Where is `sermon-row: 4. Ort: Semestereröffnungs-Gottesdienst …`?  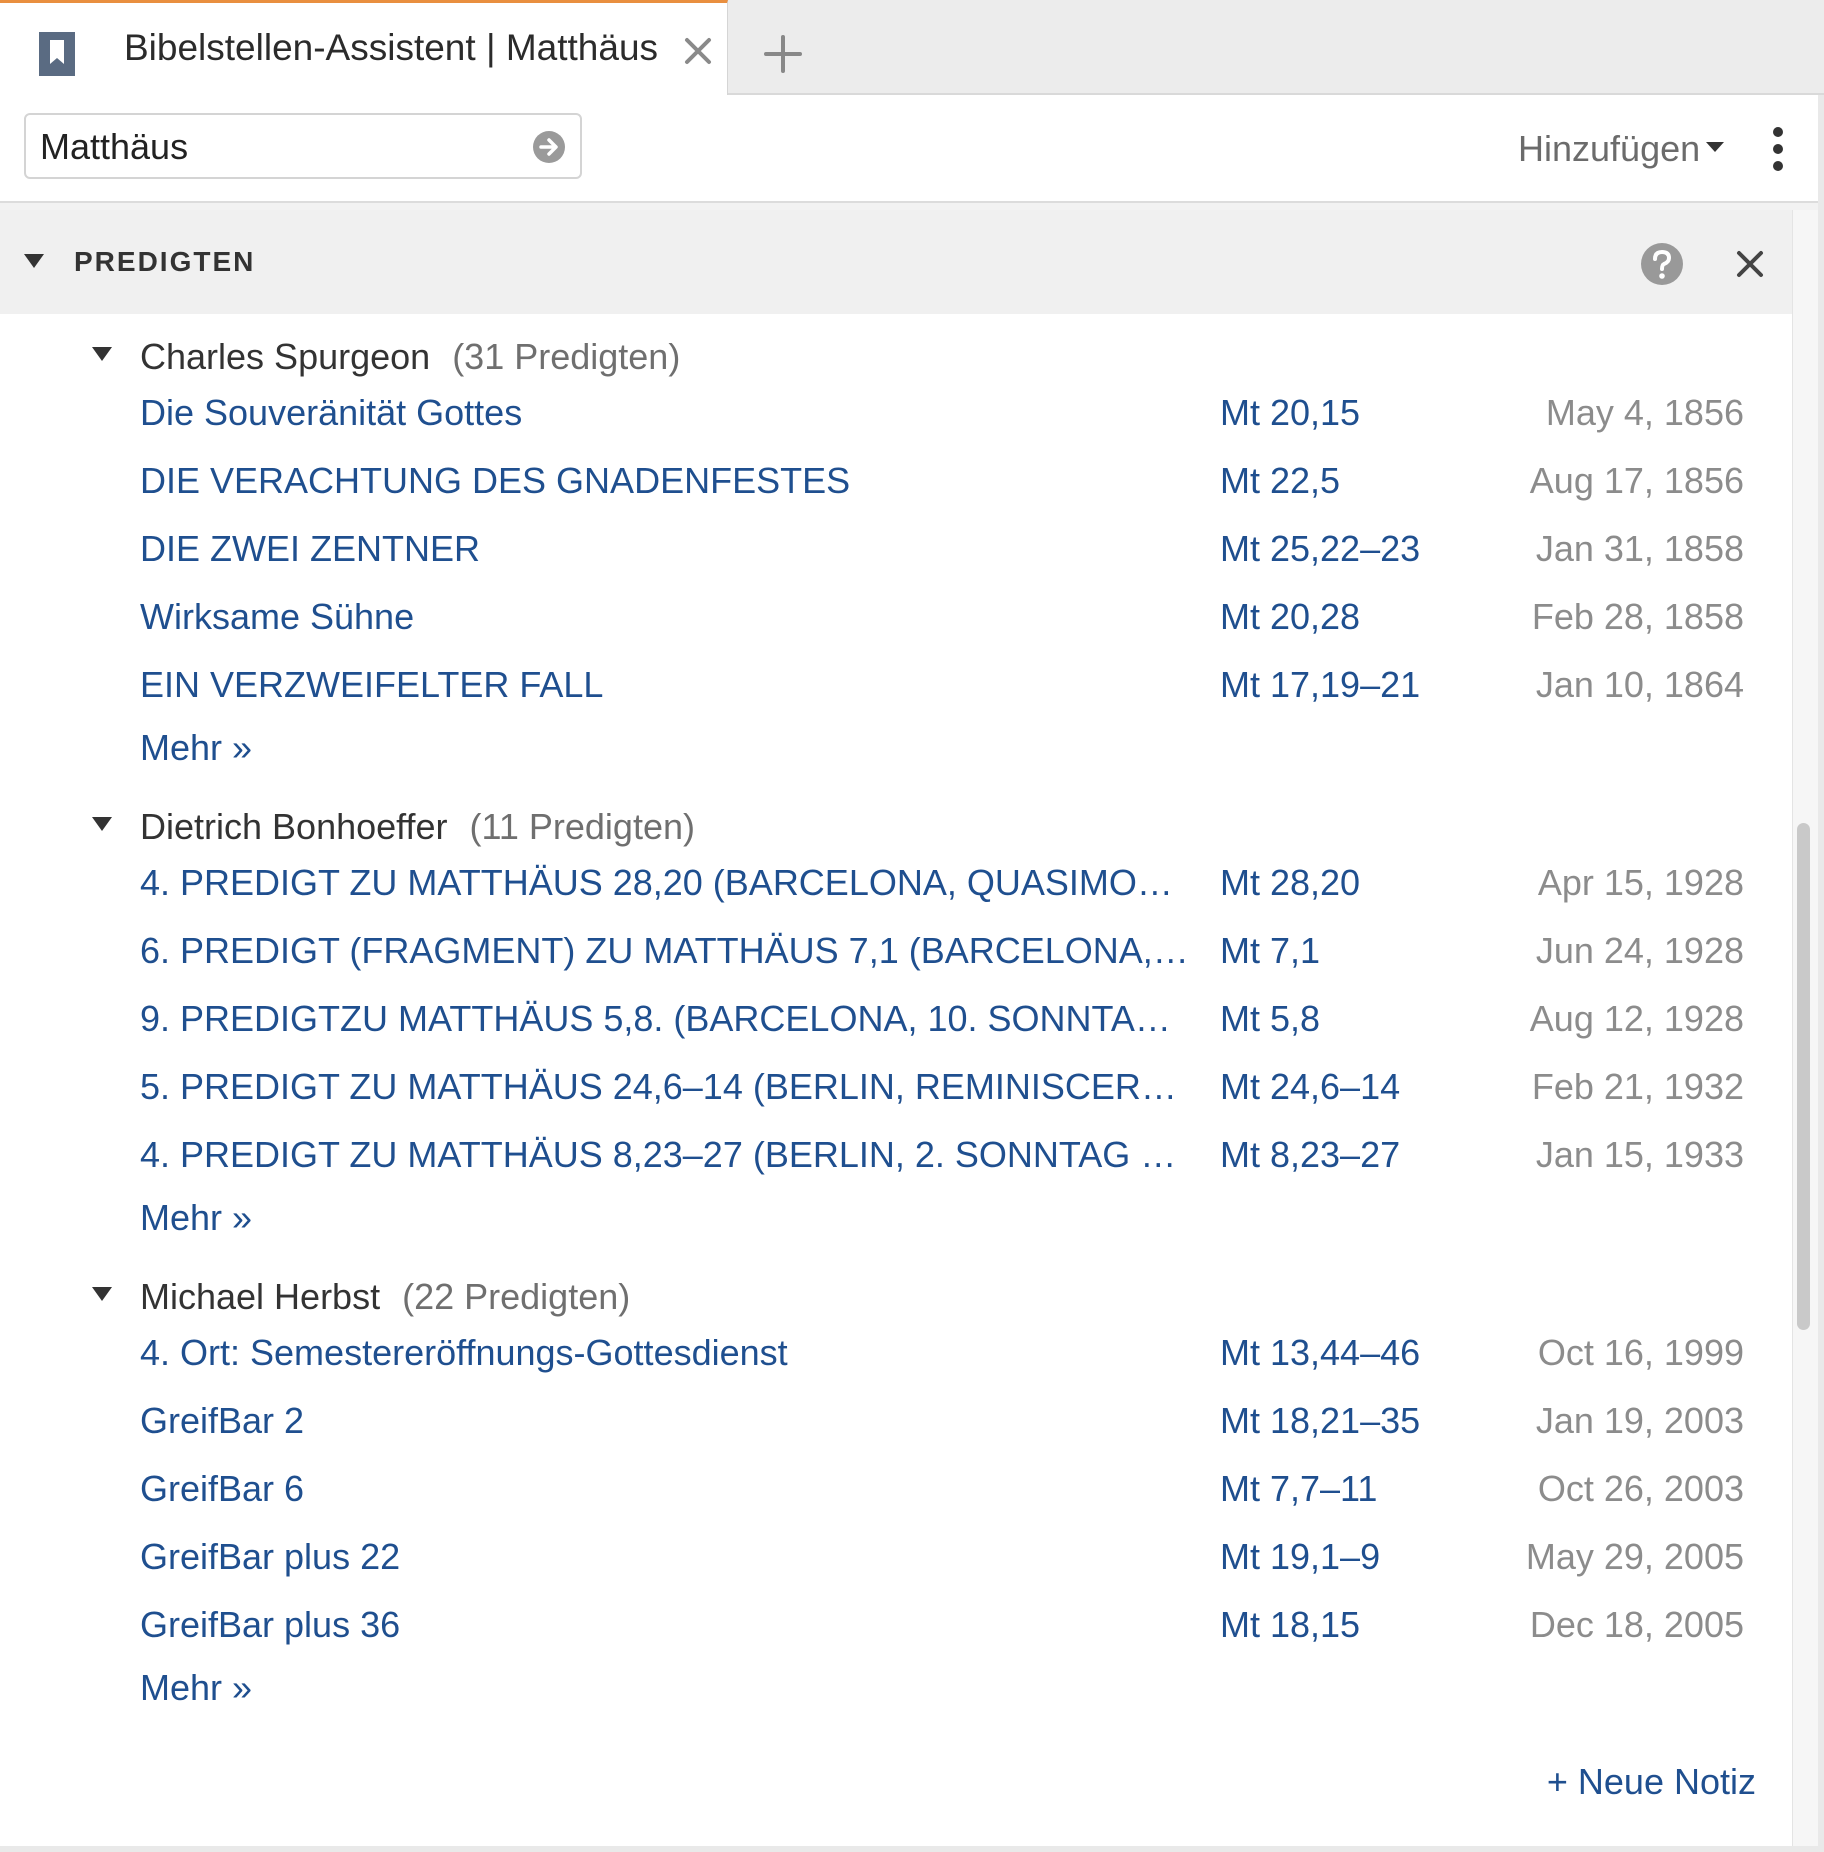
sermon-row: 4. Ort: Semestereröffnungs-Gottesdienst … is located at coordinates (896, 1362).